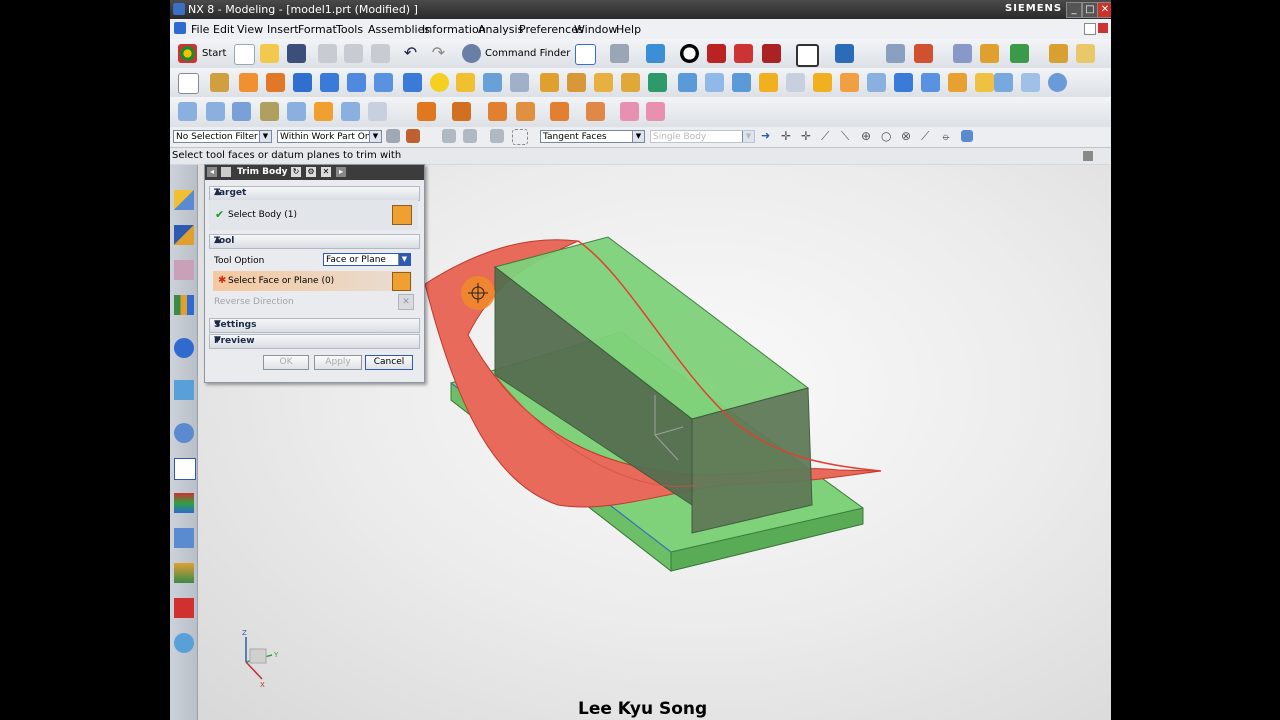 Image resolution: width=1280 pixels, height=720 pixels. Describe the element at coordinates (399, 29) in the screenshot. I see `menu-assemblies: Assemblies` at that location.